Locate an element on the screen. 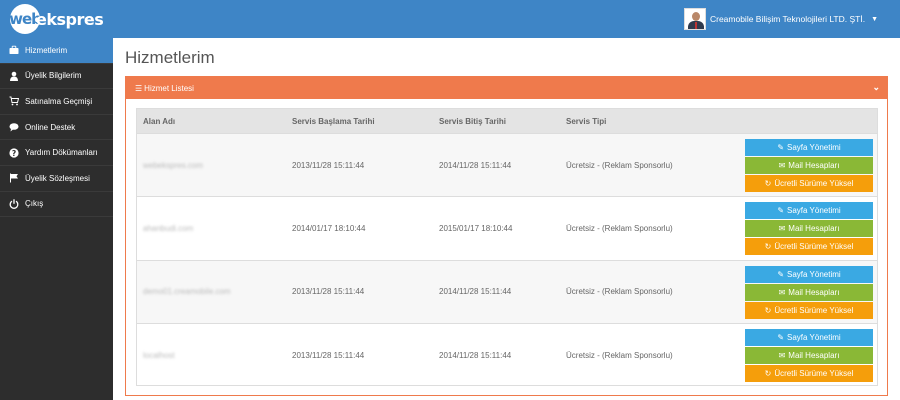 This screenshot has width=900, height=400. avatar is located at coordinates (694, 19).